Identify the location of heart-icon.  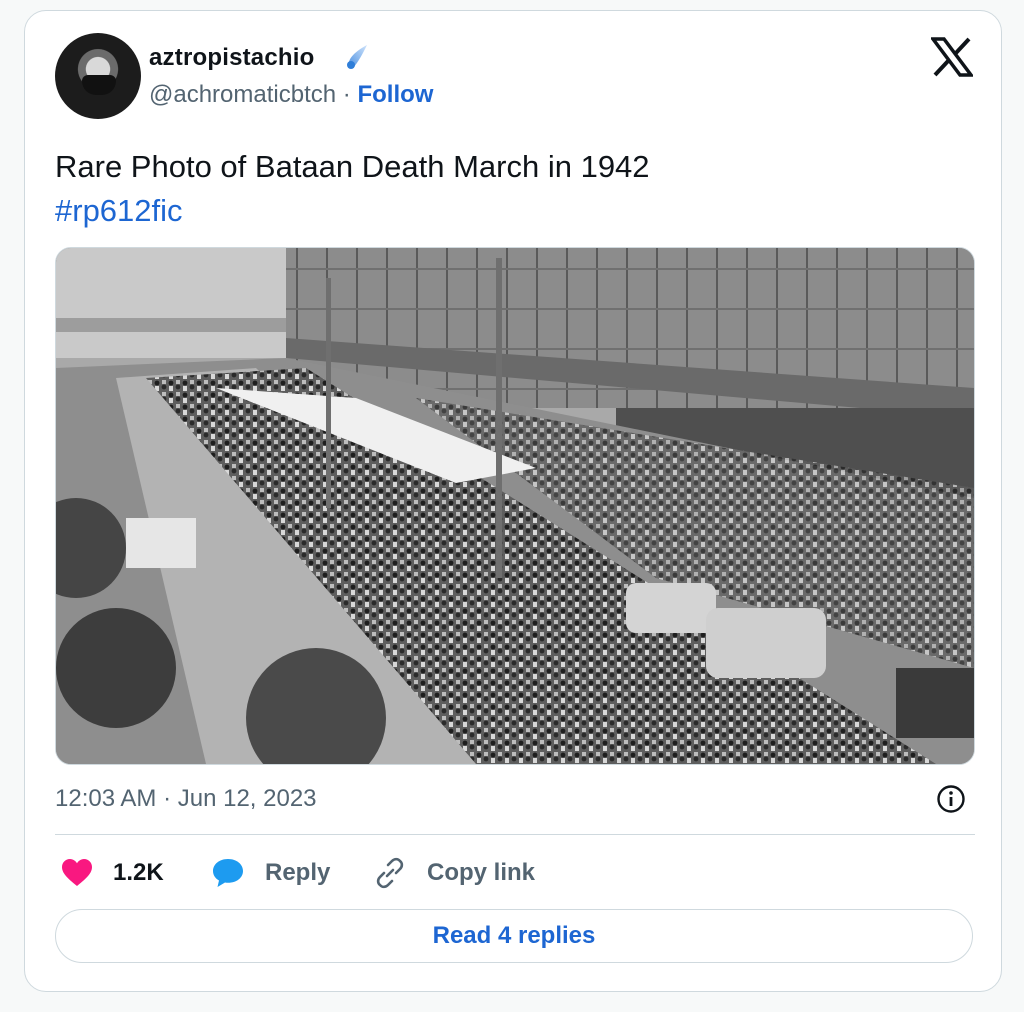
(77, 872).